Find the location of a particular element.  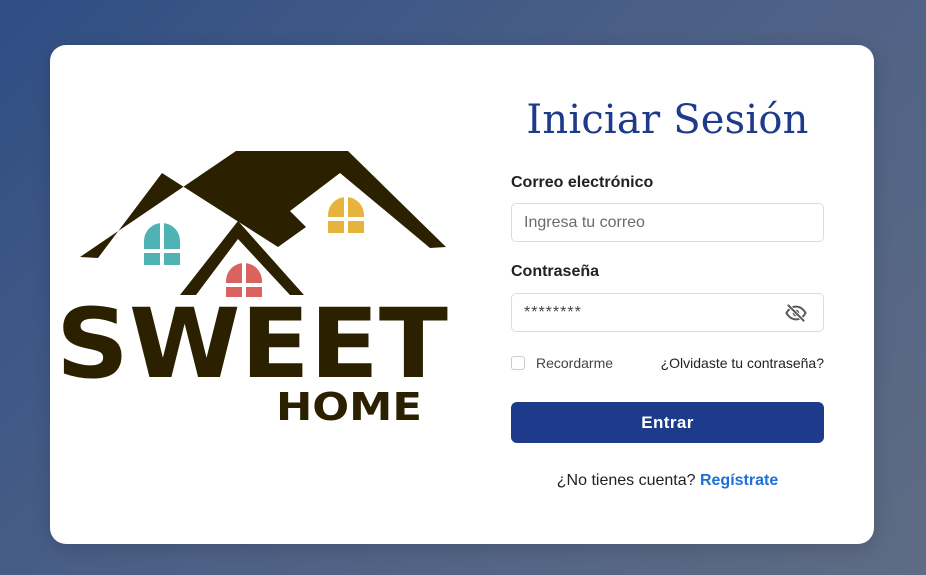

submit-button: Entrar is located at coordinates (667, 422).